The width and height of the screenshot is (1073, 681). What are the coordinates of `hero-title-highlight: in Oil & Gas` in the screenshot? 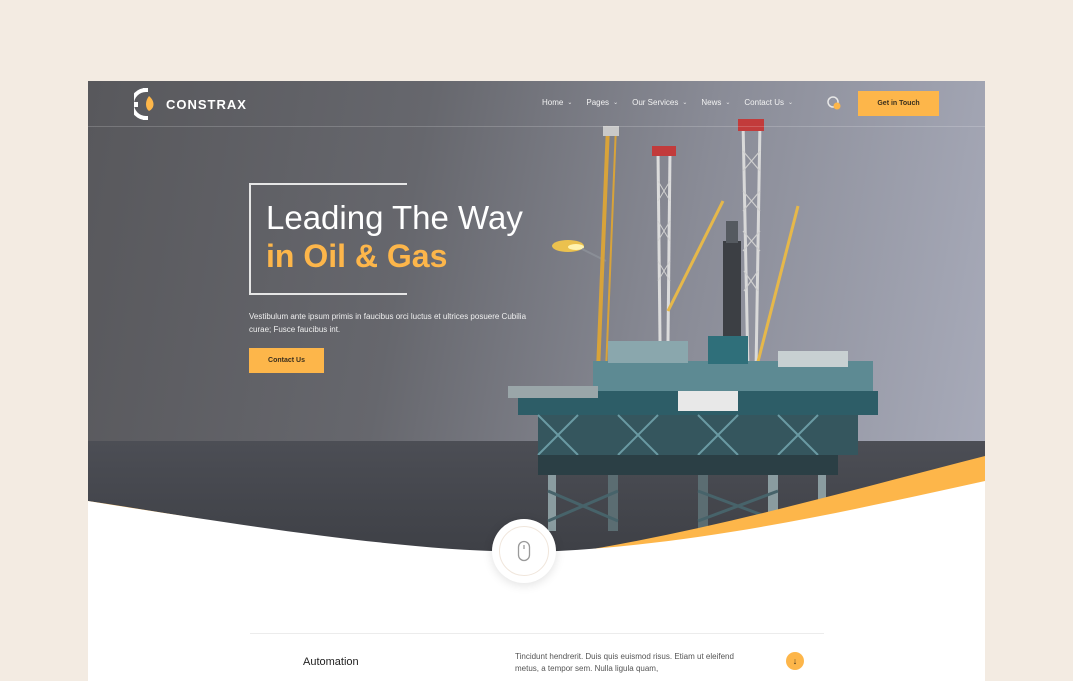 It's located at (357, 256).